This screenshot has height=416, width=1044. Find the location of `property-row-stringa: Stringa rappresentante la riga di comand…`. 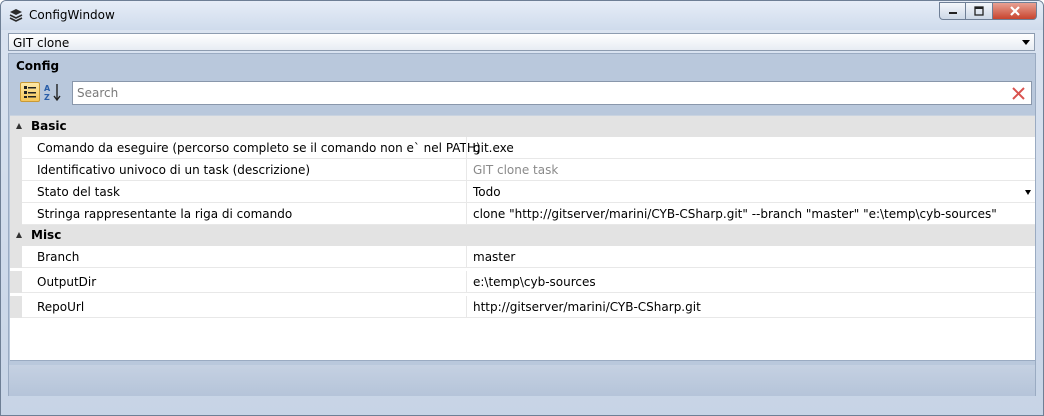

property-row-stringa: Stringa rappresentante la riga di comand… is located at coordinates (522, 214).